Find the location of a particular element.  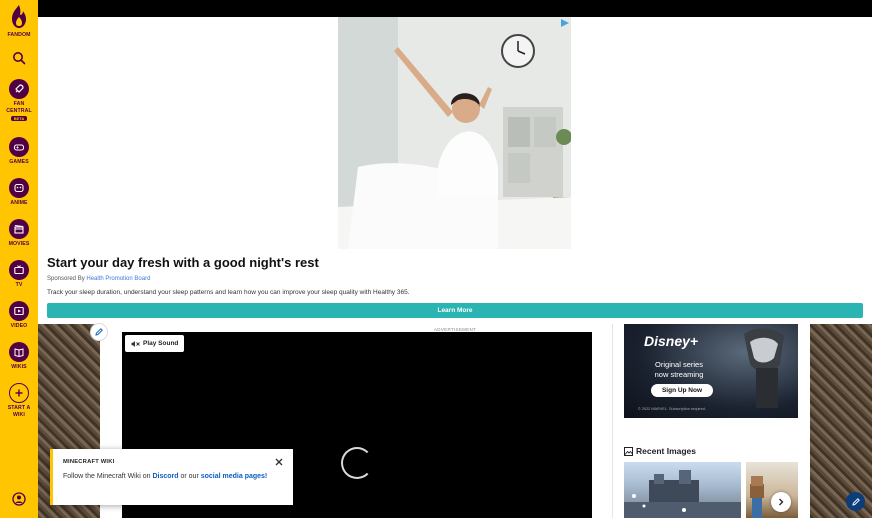

recent-images-heading: Recent Images is located at coordinates (660, 451).